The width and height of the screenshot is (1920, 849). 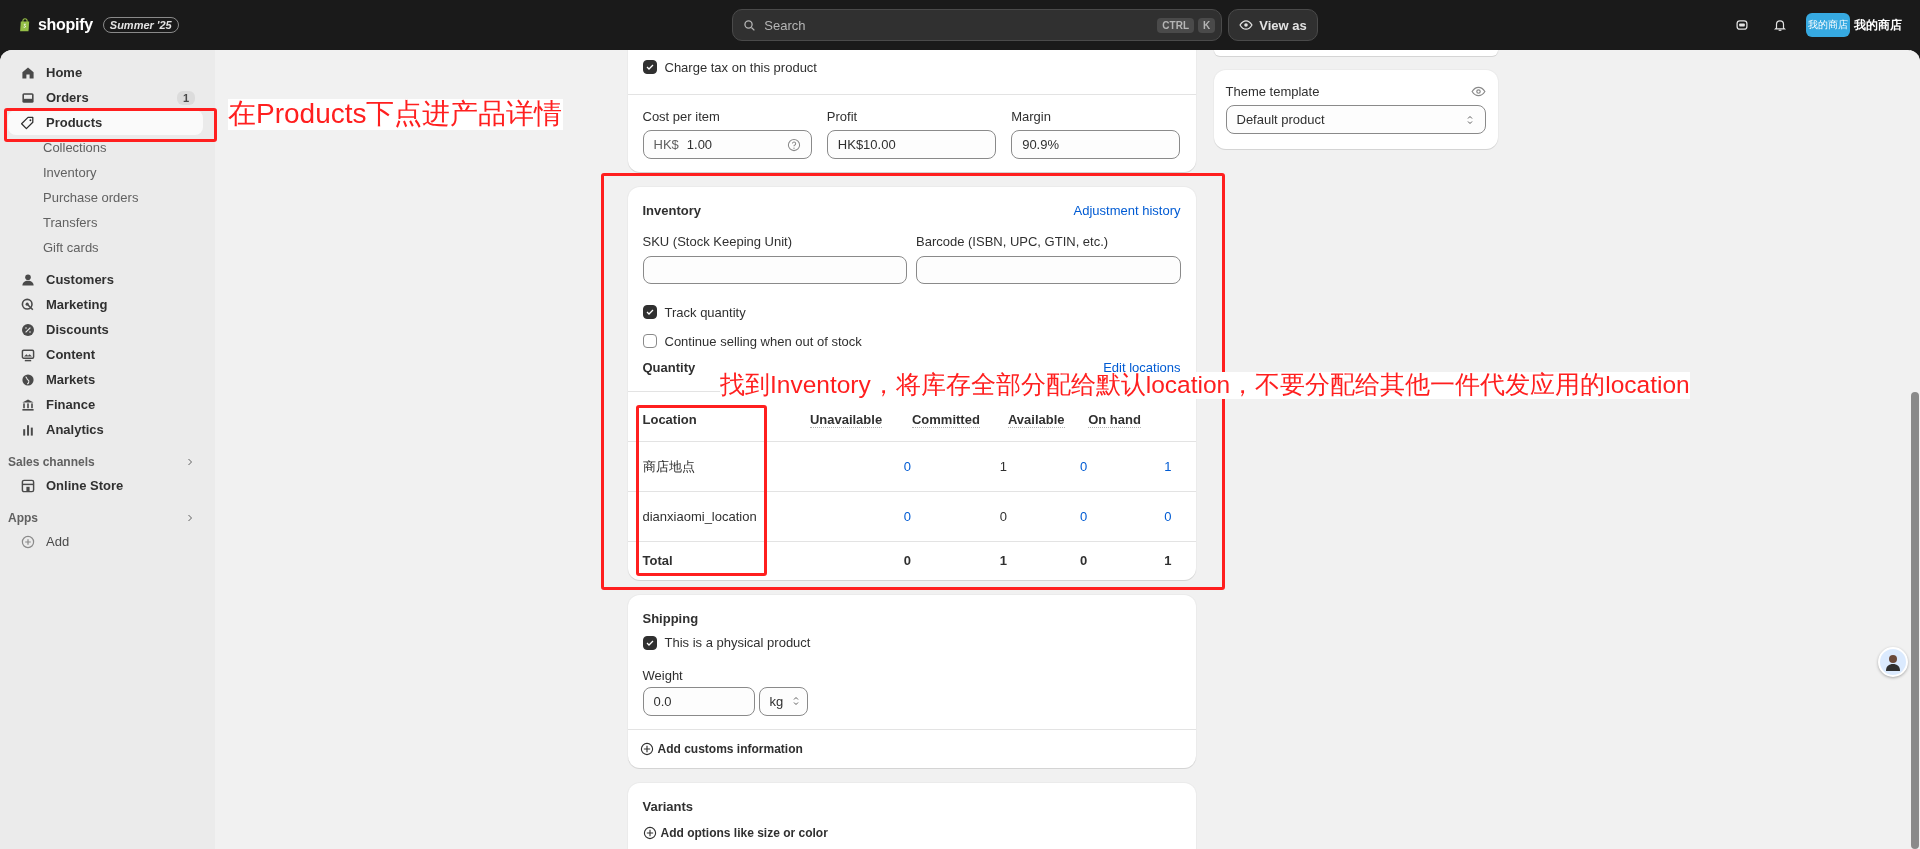 I want to click on section-heading: Apps, so click(x=23, y=518).